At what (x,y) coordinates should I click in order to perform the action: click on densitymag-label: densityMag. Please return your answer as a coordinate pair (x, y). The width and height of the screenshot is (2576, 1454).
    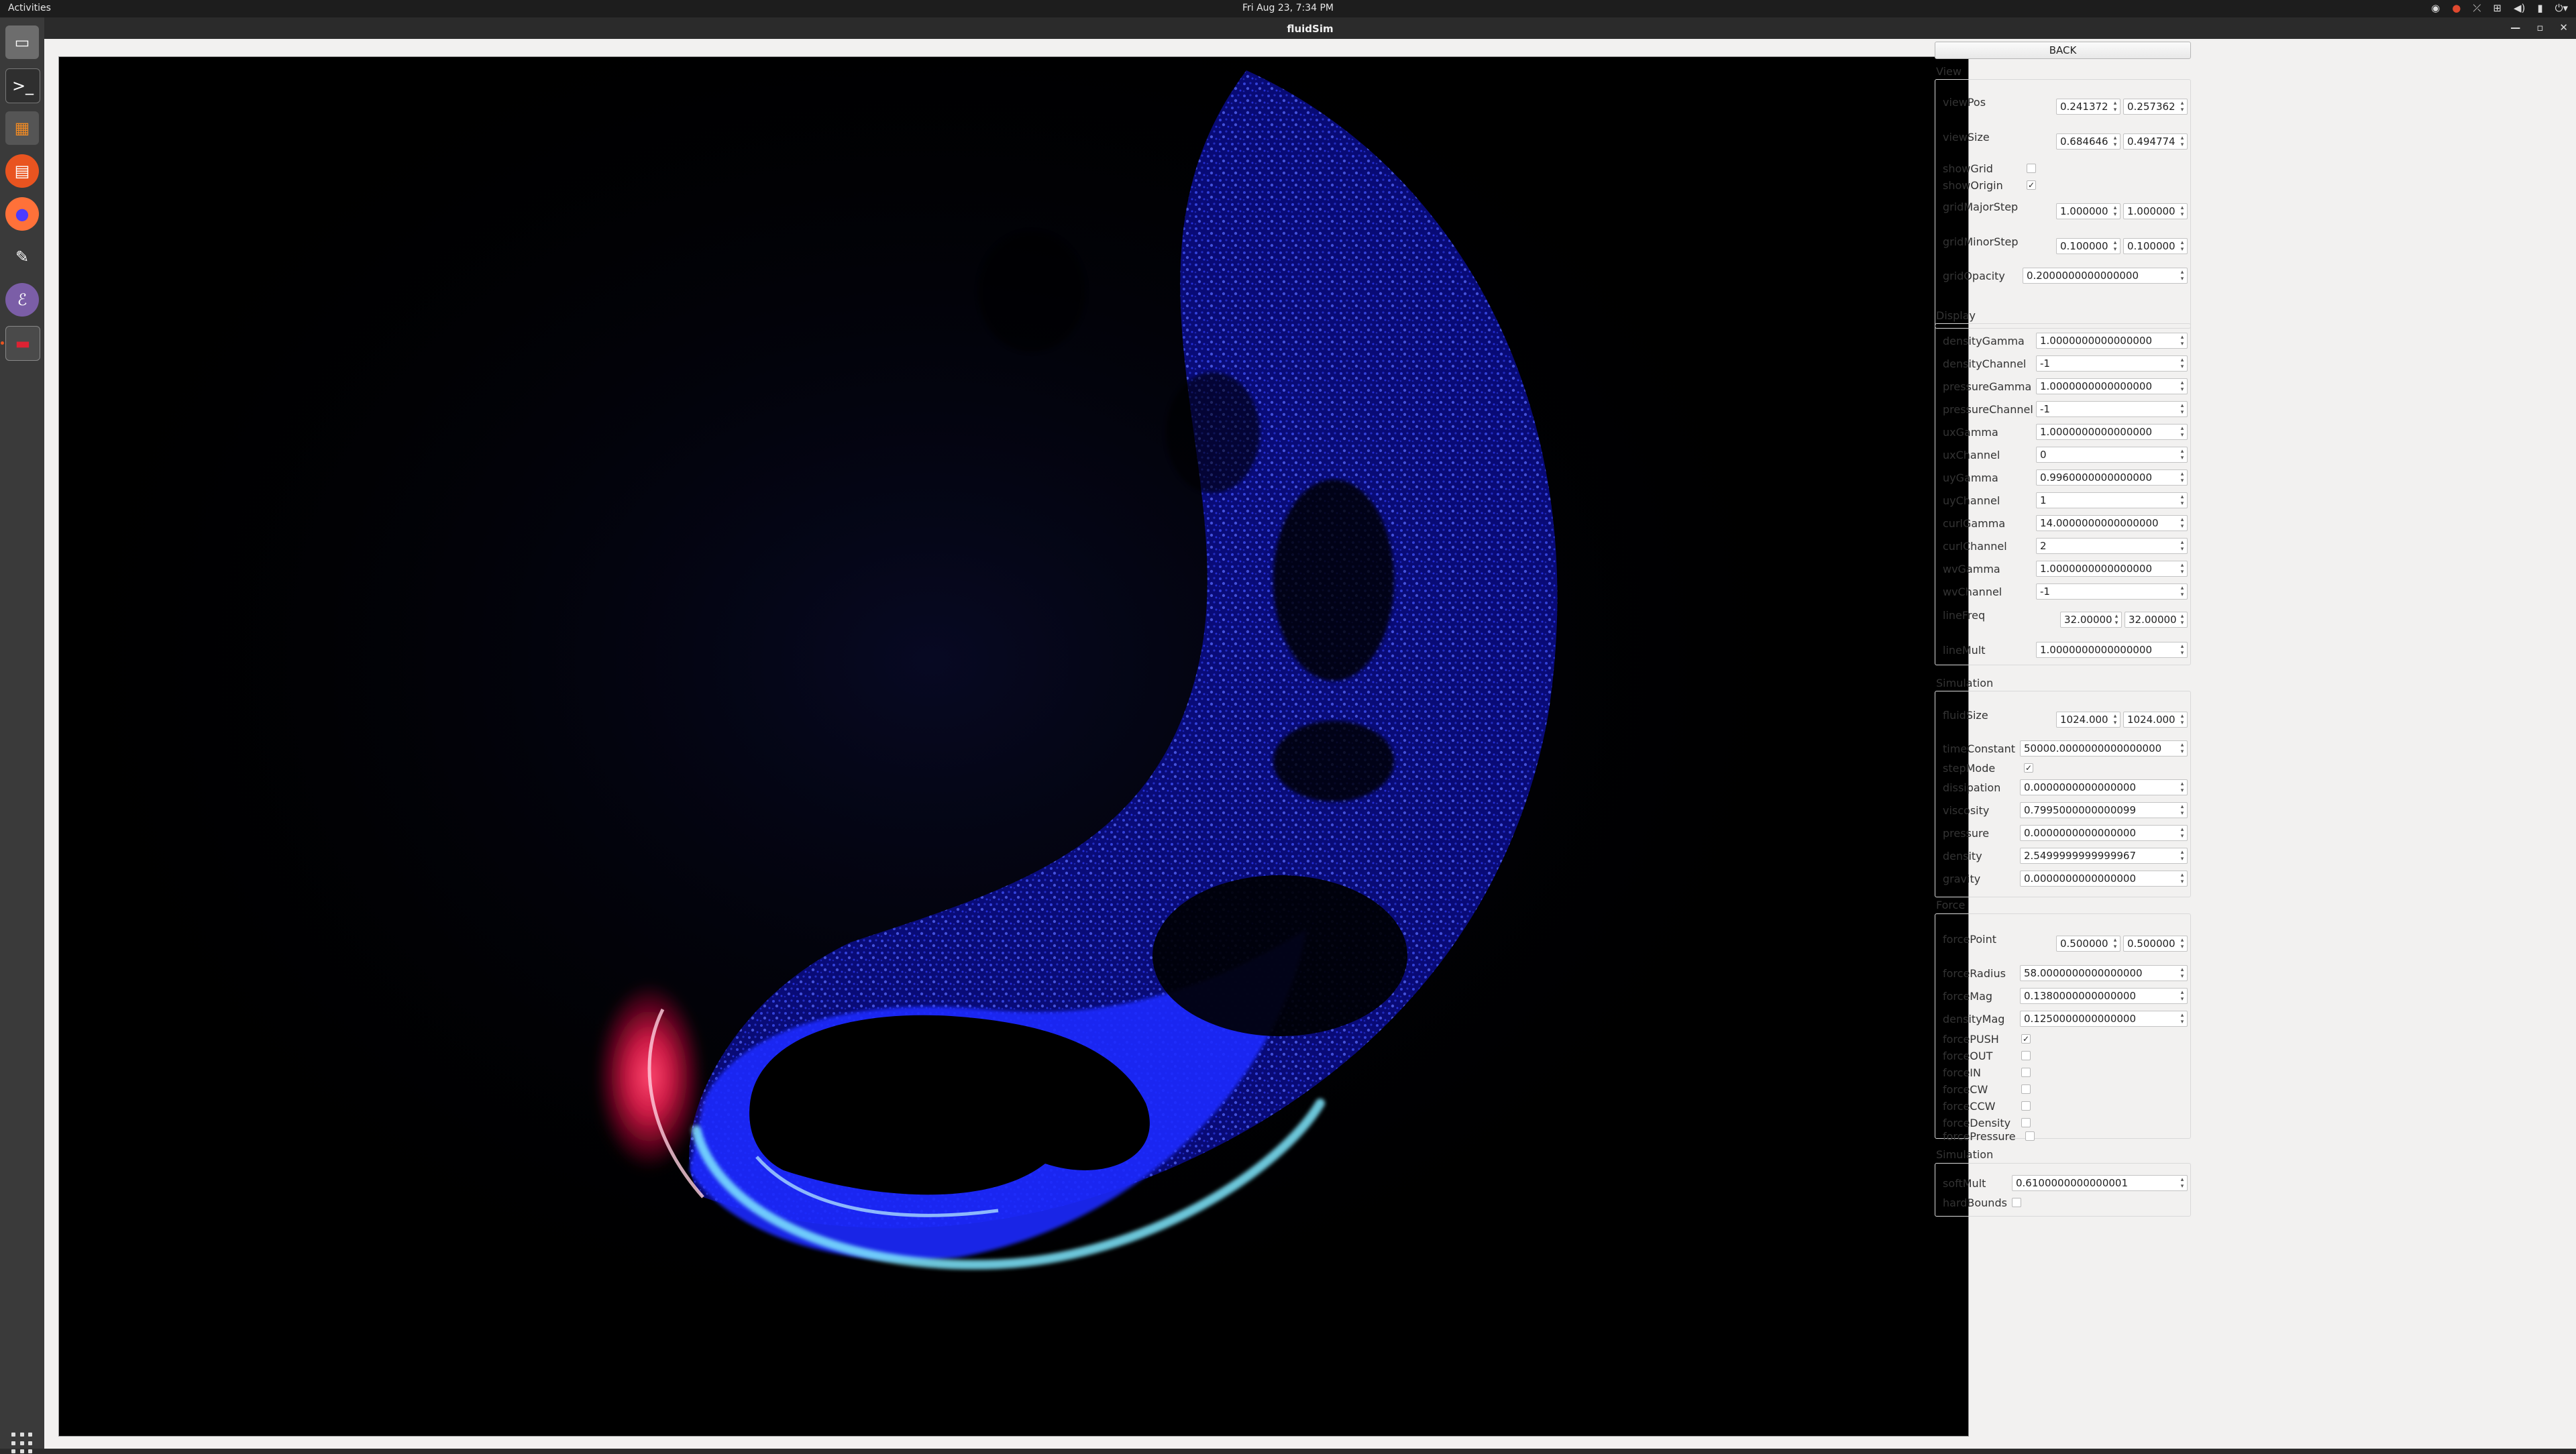
    Looking at the image, I should click on (1974, 1019).